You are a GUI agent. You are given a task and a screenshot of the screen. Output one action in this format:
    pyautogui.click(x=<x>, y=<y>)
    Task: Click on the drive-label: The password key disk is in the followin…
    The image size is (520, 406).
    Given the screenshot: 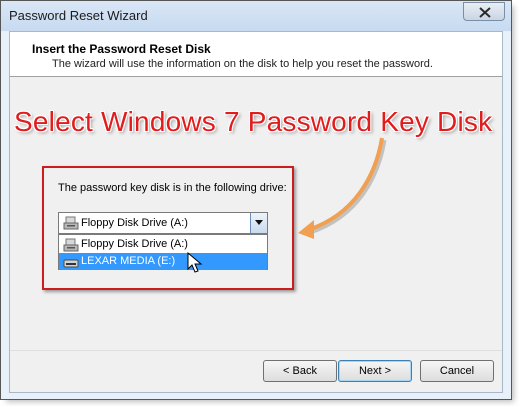 What is the action you would take?
    pyautogui.click(x=172, y=188)
    